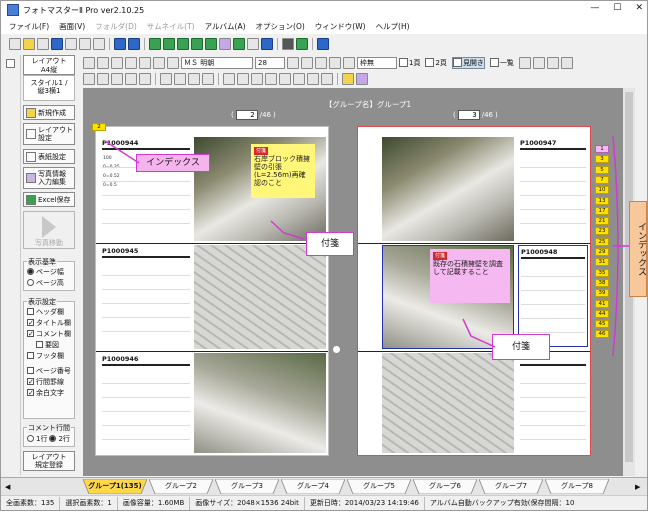 The width and height of the screenshot is (648, 512). What do you see at coordinates (30, 438) in the screenshot?
I see `radio-off-icon` at bounding box center [30, 438].